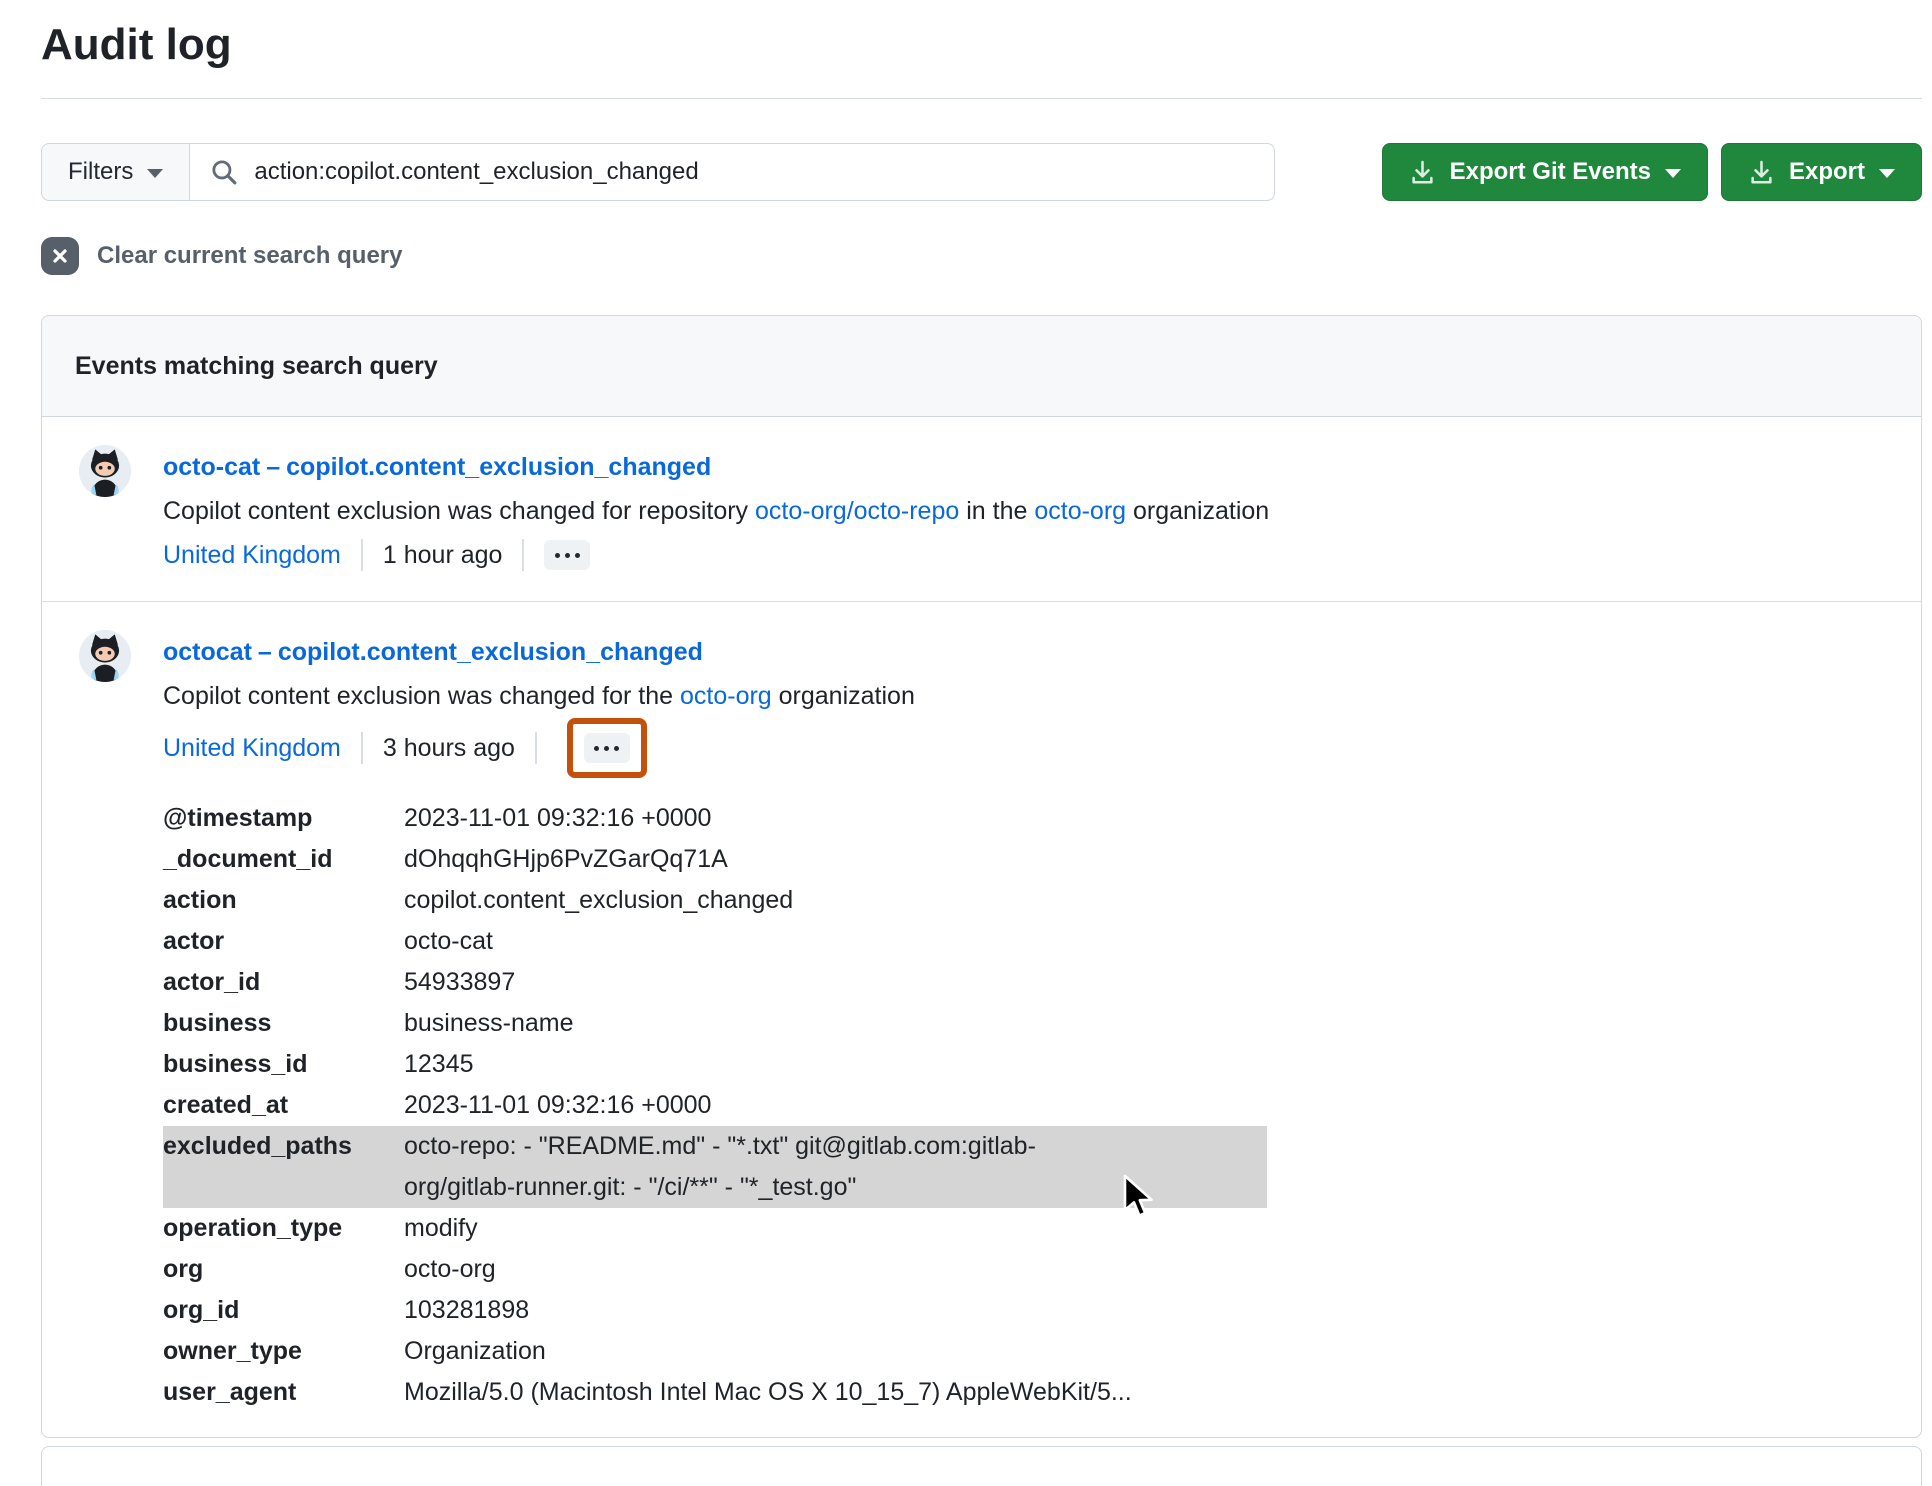  What do you see at coordinates (715, 982) in the screenshot?
I see `detail-row: actor_id 54933897` at bounding box center [715, 982].